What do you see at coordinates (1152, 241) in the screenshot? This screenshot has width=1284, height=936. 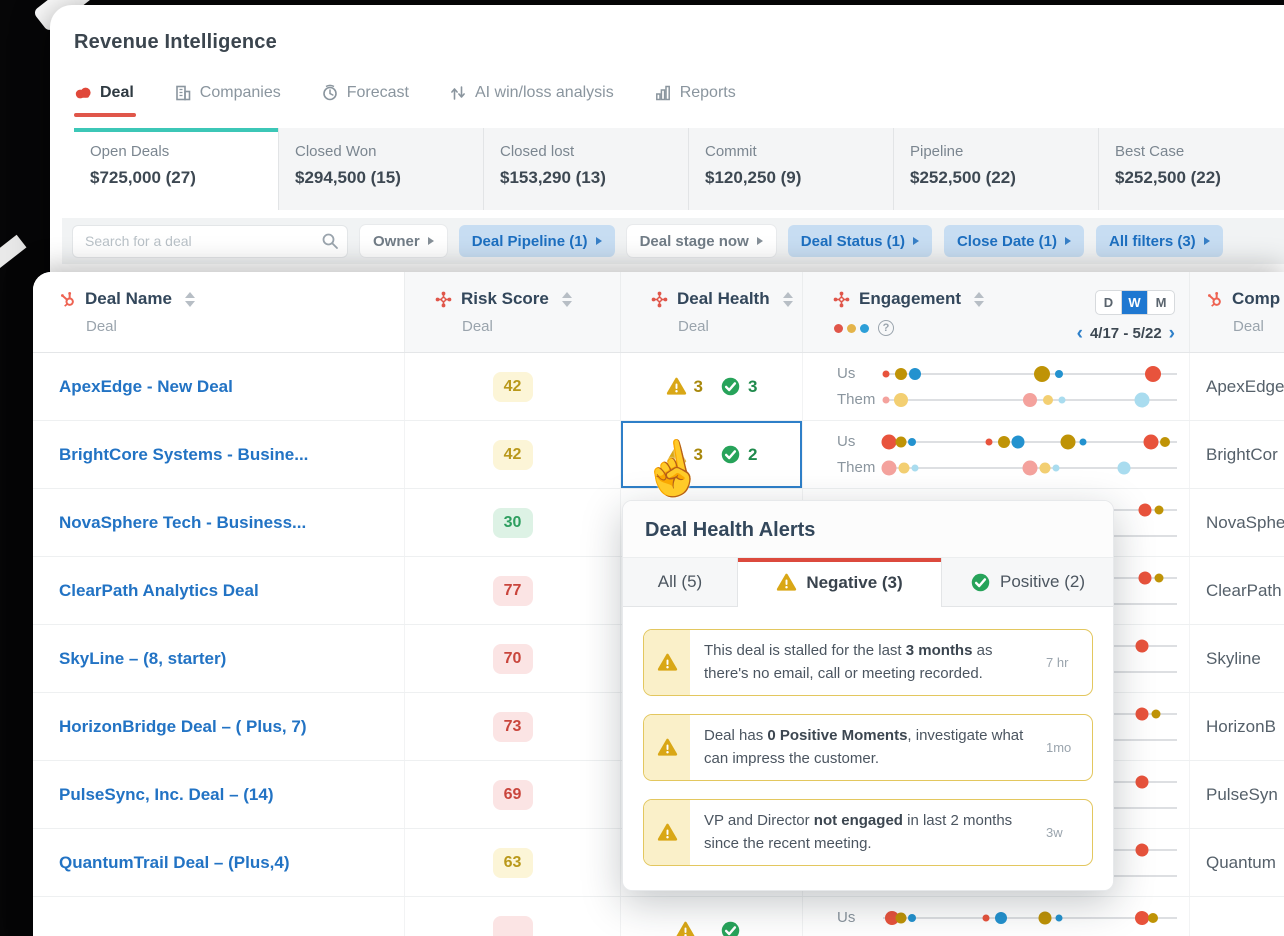 I see `filter-label: All filters (3)` at bounding box center [1152, 241].